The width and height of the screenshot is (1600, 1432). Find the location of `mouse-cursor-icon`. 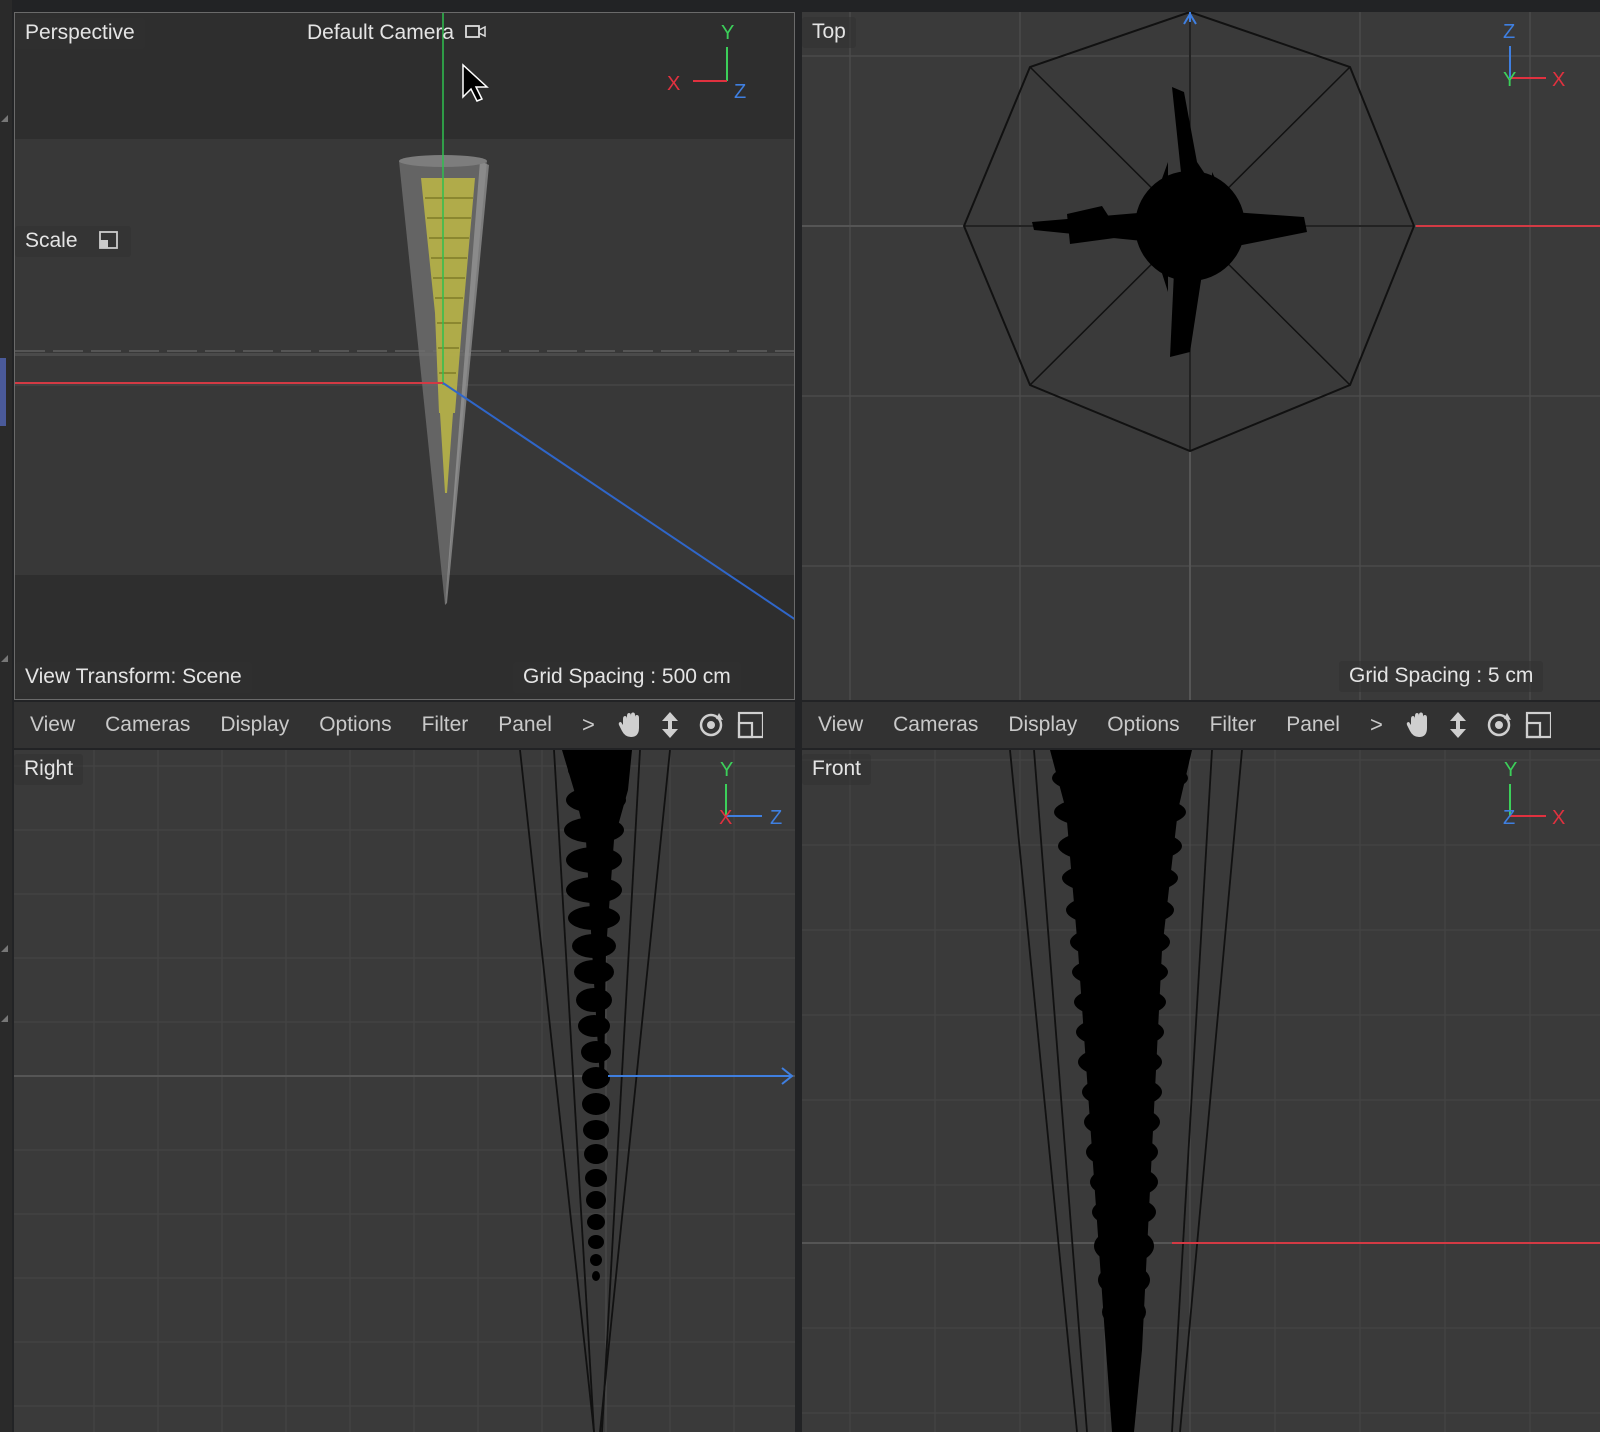

mouse-cursor-icon is located at coordinates (475, 82).